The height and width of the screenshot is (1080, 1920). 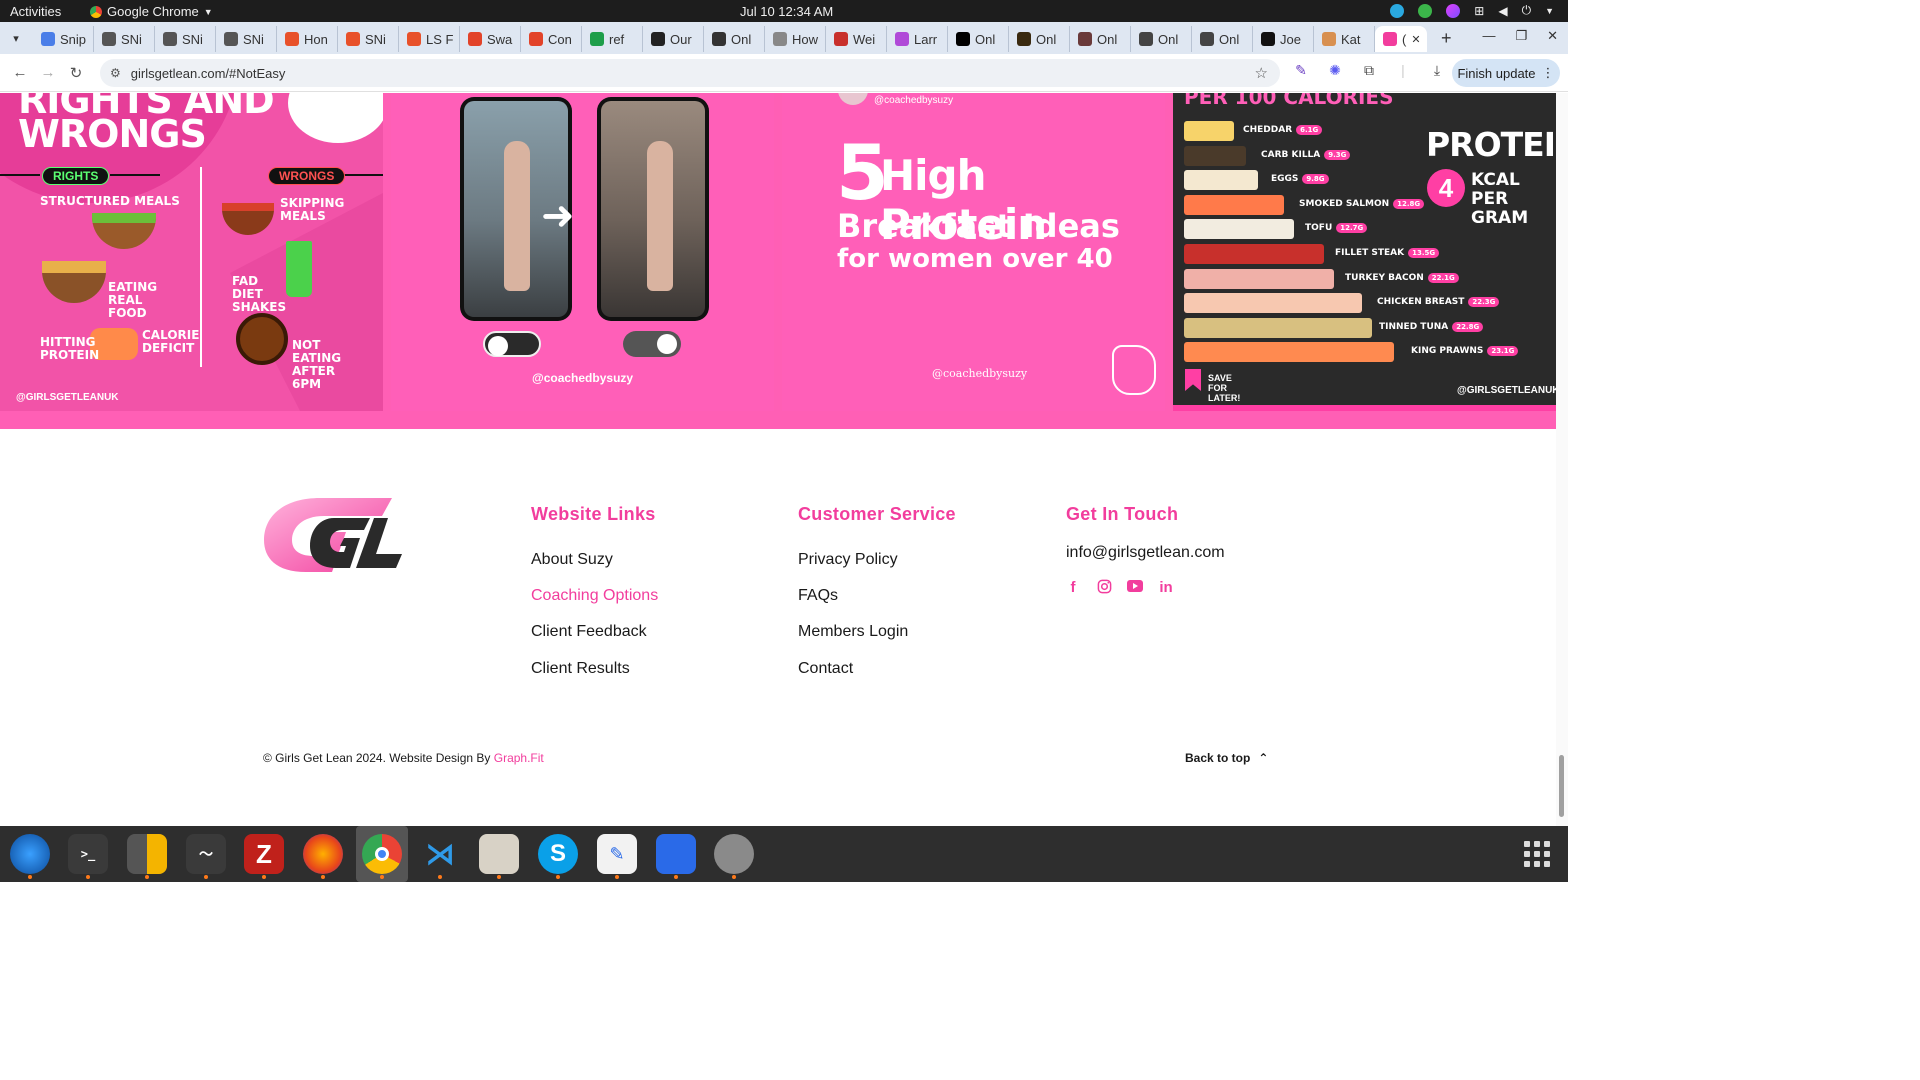 I want to click on skype-icon: S, so click(x=558, y=856).